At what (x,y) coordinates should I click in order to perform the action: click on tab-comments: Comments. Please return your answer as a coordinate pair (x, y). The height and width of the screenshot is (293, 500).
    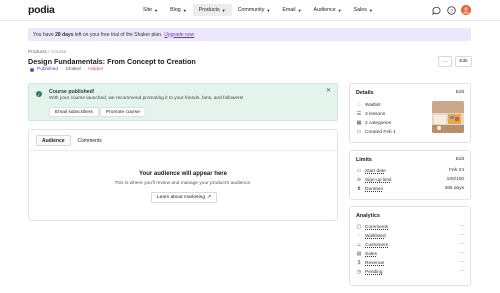
    Looking at the image, I should click on (90, 140).